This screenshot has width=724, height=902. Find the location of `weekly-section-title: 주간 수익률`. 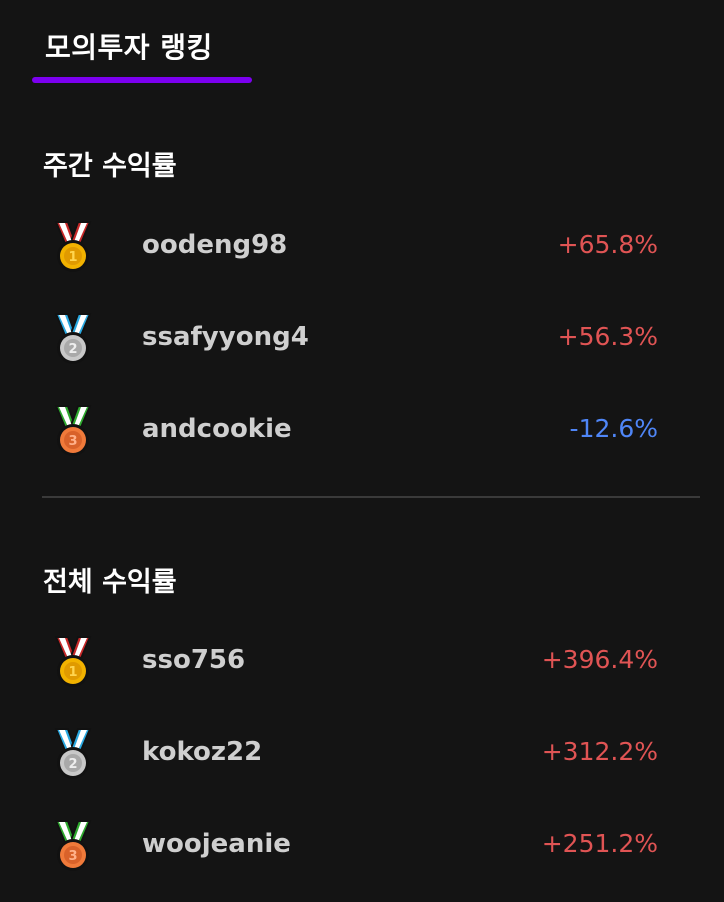

weekly-section-title: 주간 수익률 is located at coordinates (110, 166).